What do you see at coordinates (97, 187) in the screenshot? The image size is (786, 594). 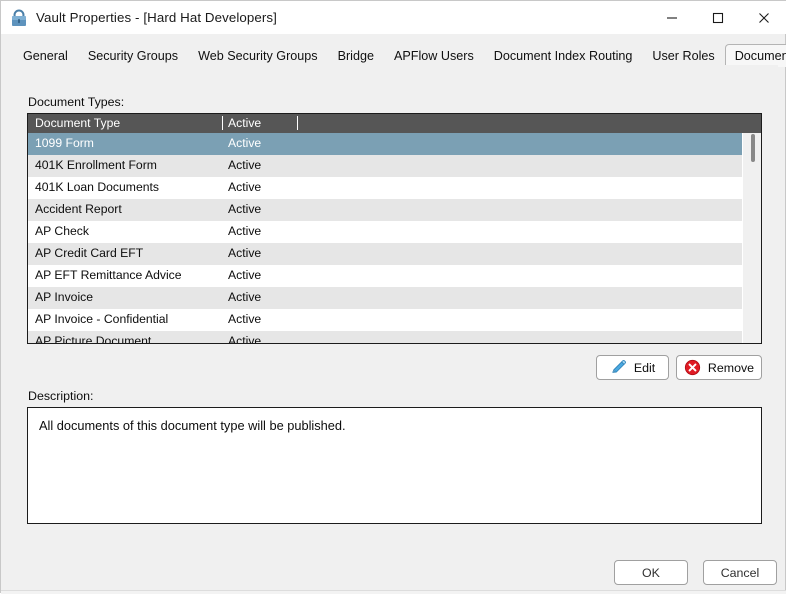 I see `cell-document-type: 401K Loan Documents` at bounding box center [97, 187].